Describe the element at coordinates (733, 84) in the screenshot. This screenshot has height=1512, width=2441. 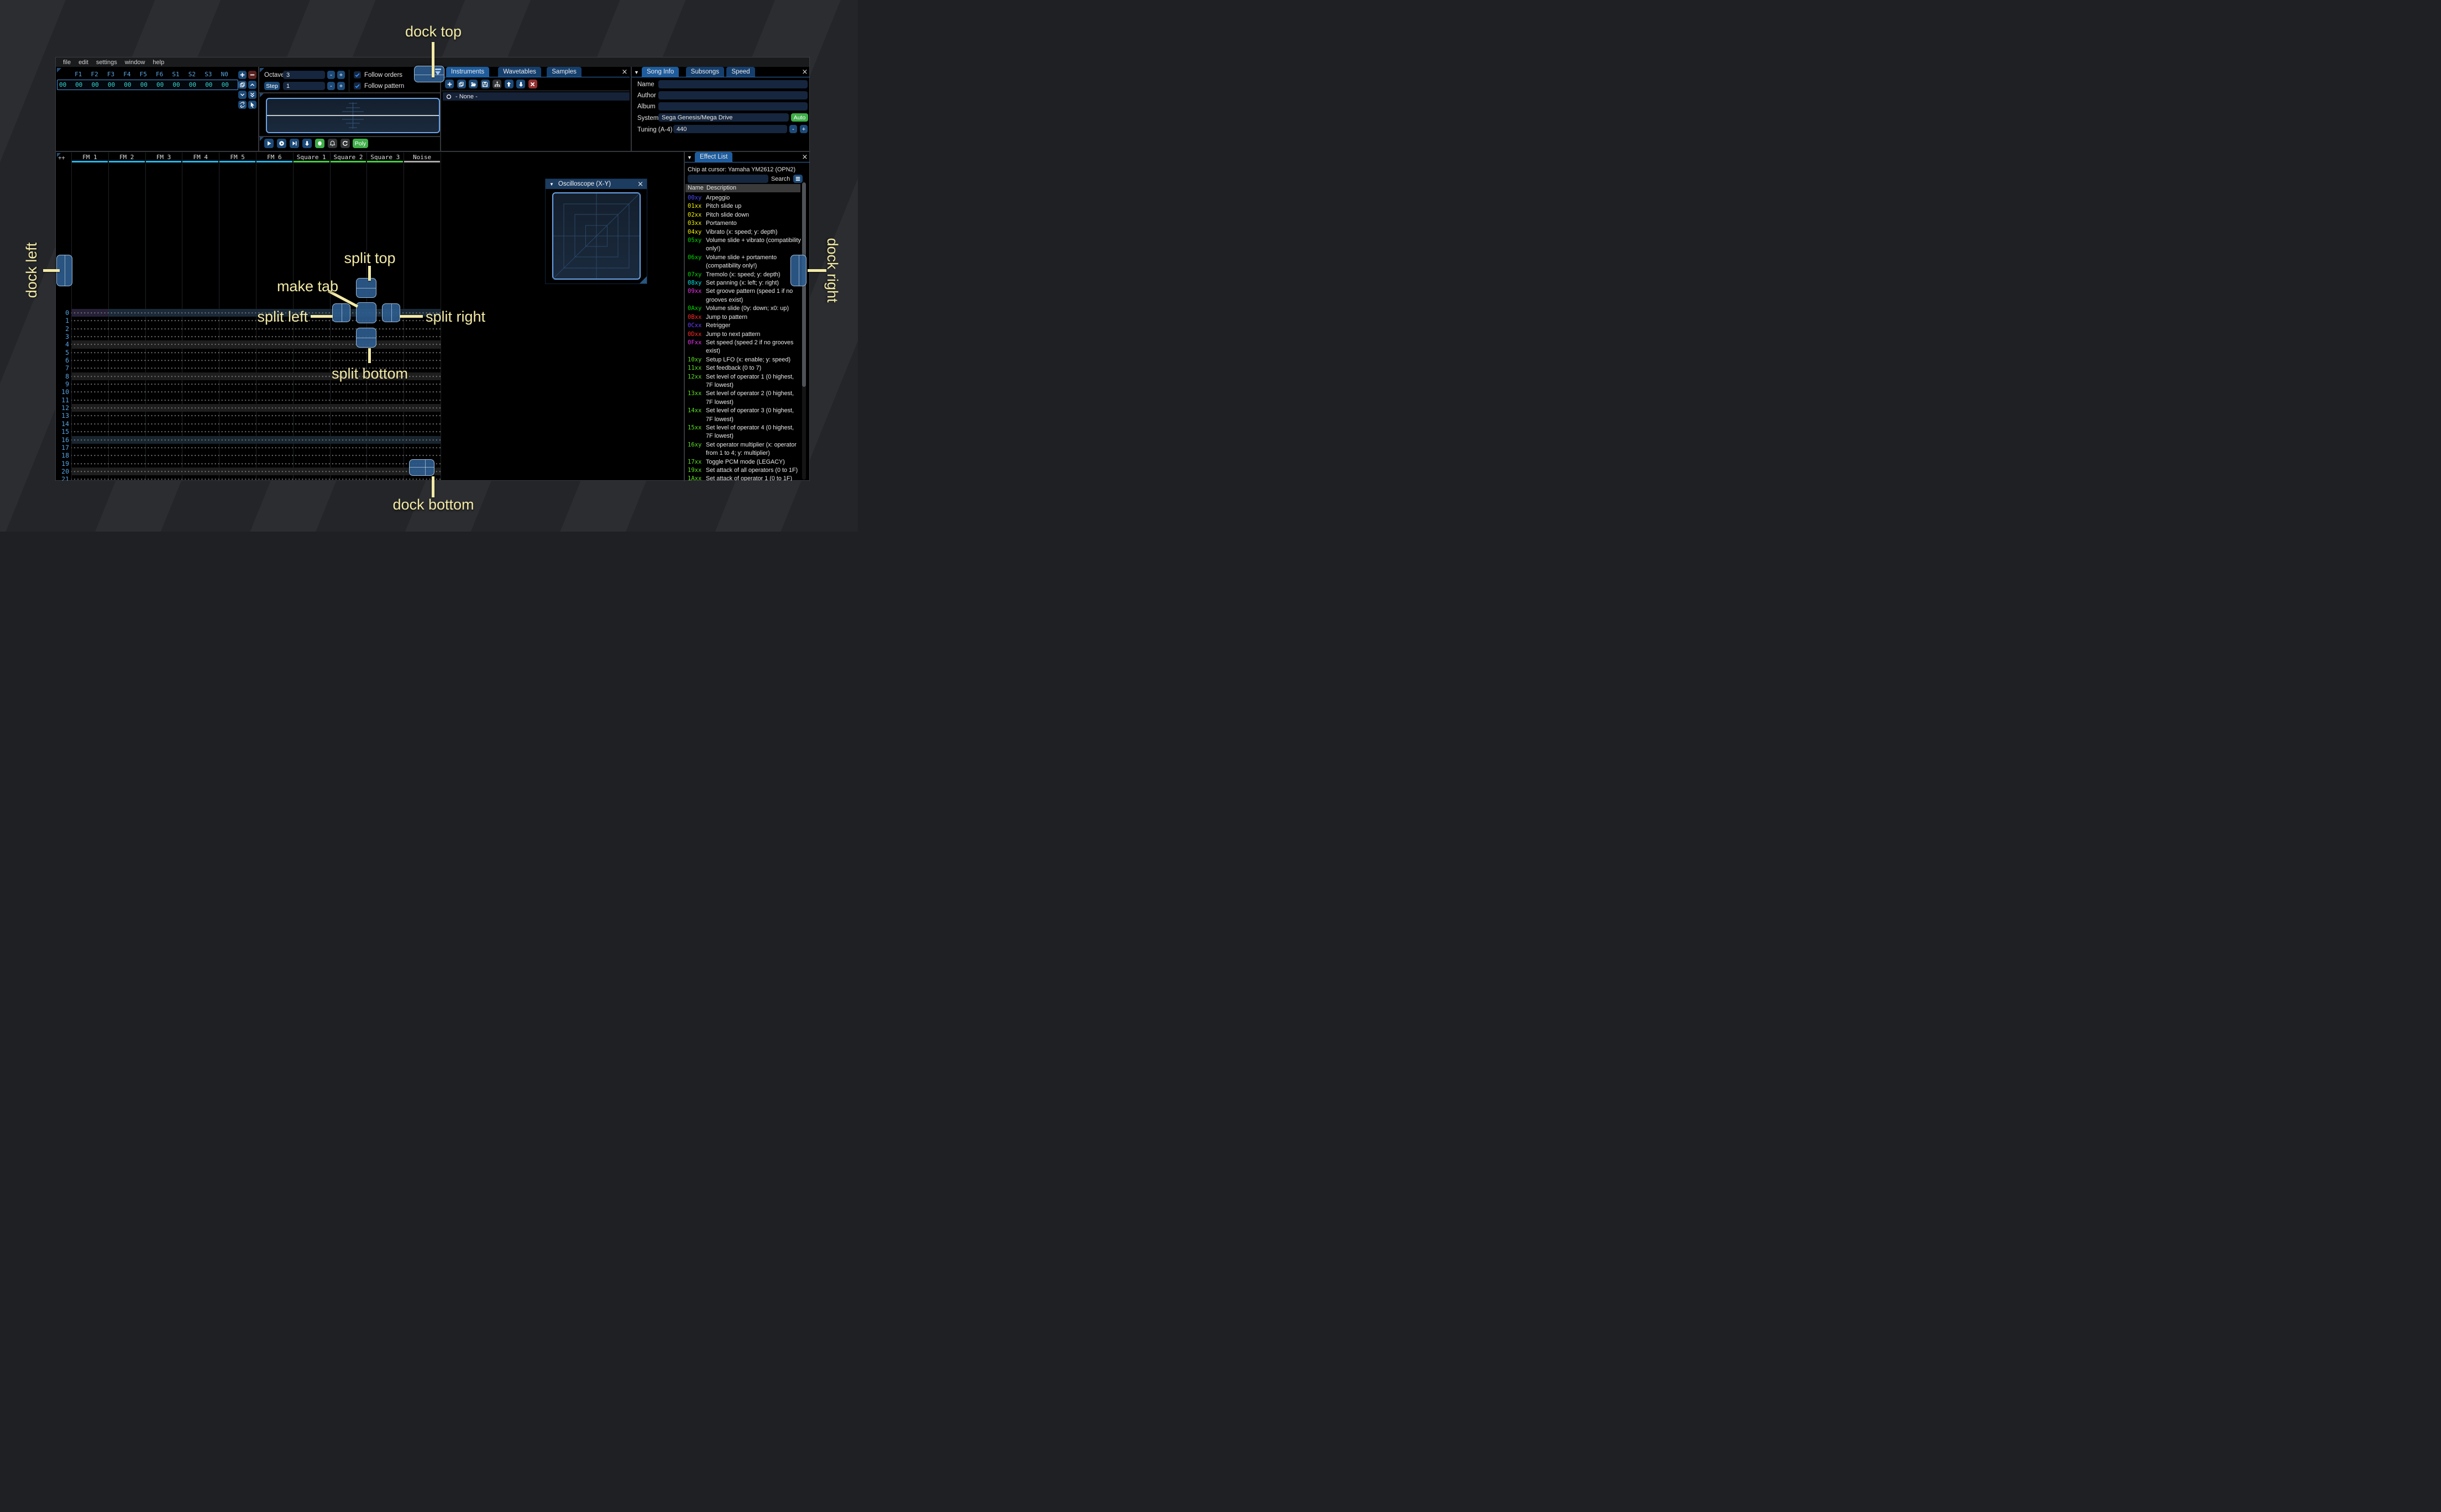
I see `name-input` at that location.